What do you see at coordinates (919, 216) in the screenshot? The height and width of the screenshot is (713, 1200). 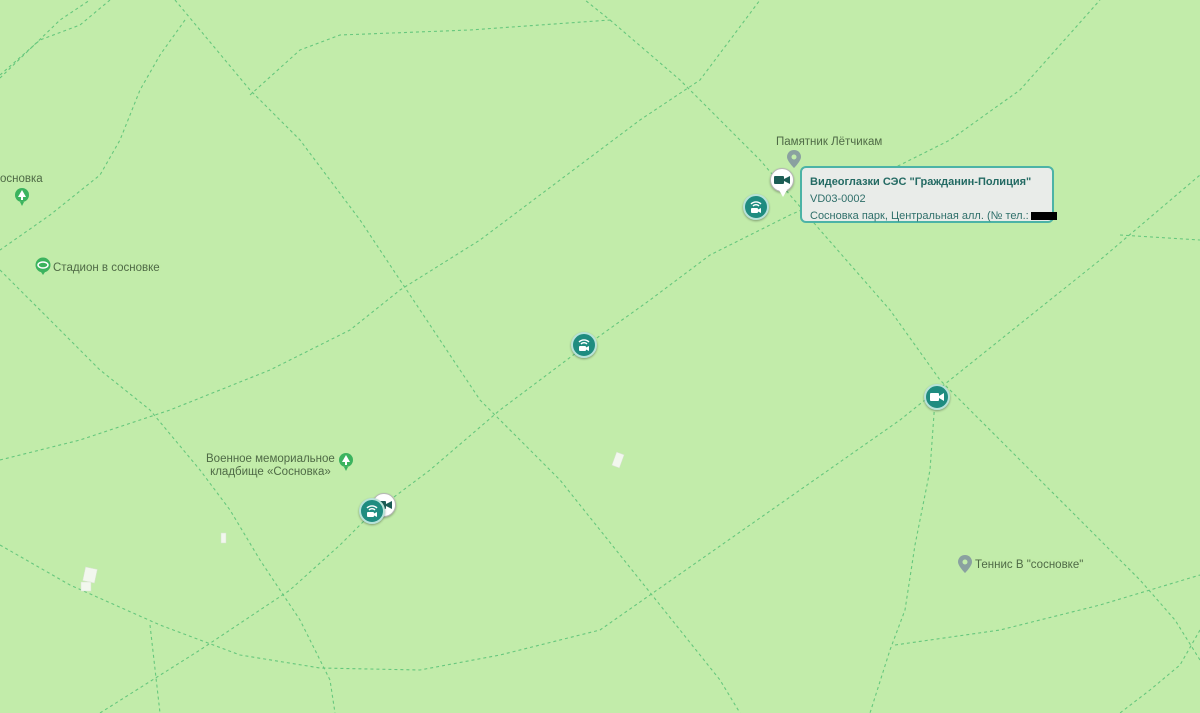 I see `tooltip-address: Сосновка парк, Центральная алл. (№ тел.:` at bounding box center [919, 216].